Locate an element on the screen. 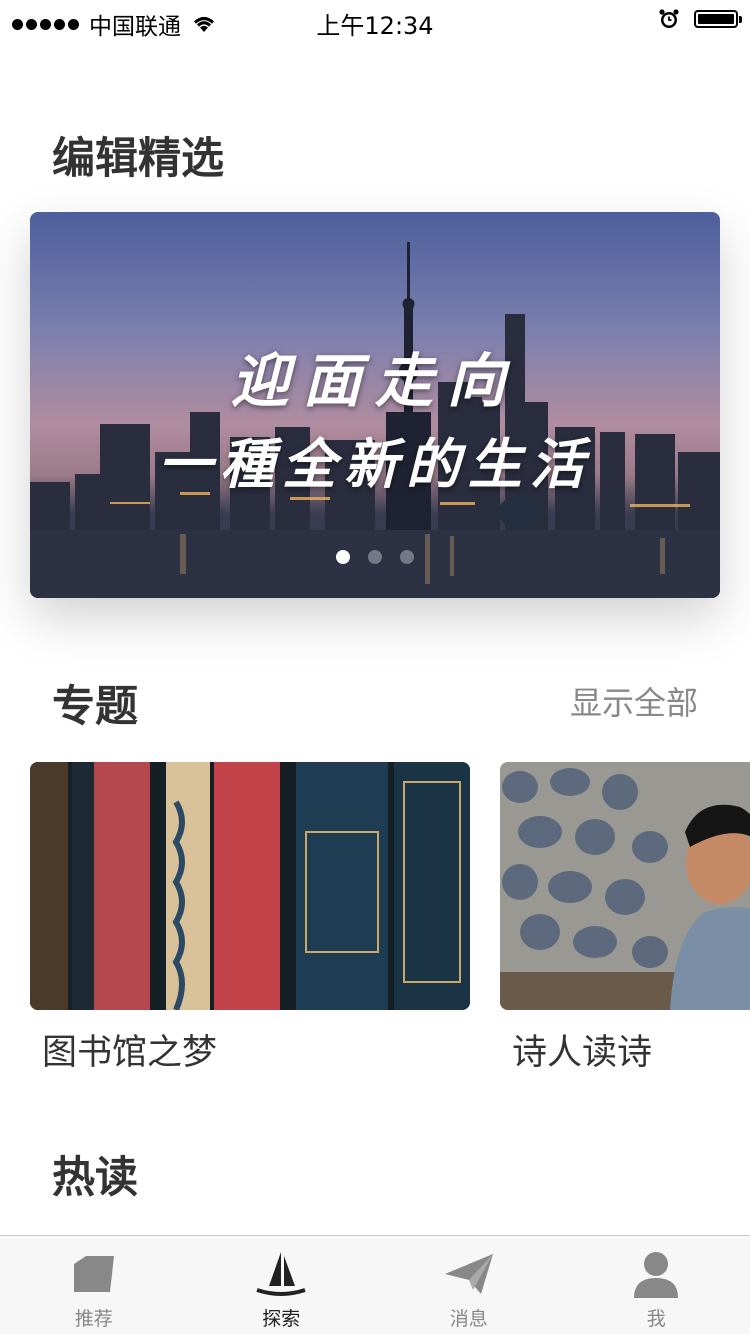  banner-headline: 迎面走向 is located at coordinates (374, 381).